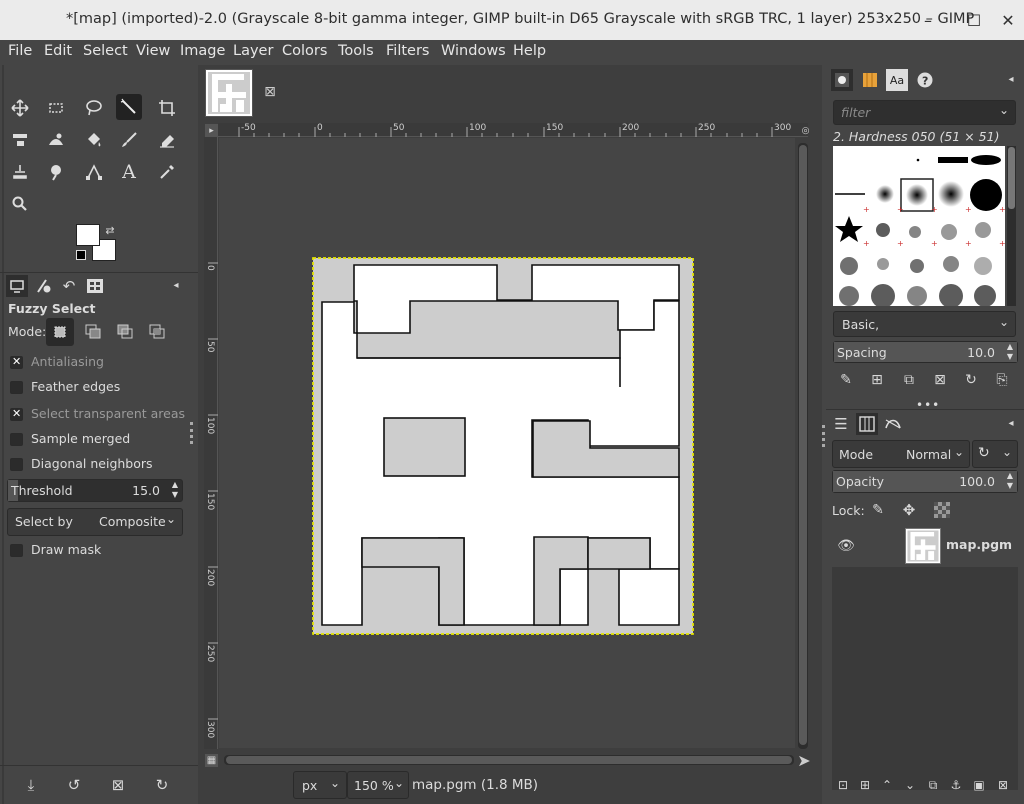  What do you see at coordinates (878, 510) in the screenshot?
I see `lock-pixels-icon: ✎` at bounding box center [878, 510].